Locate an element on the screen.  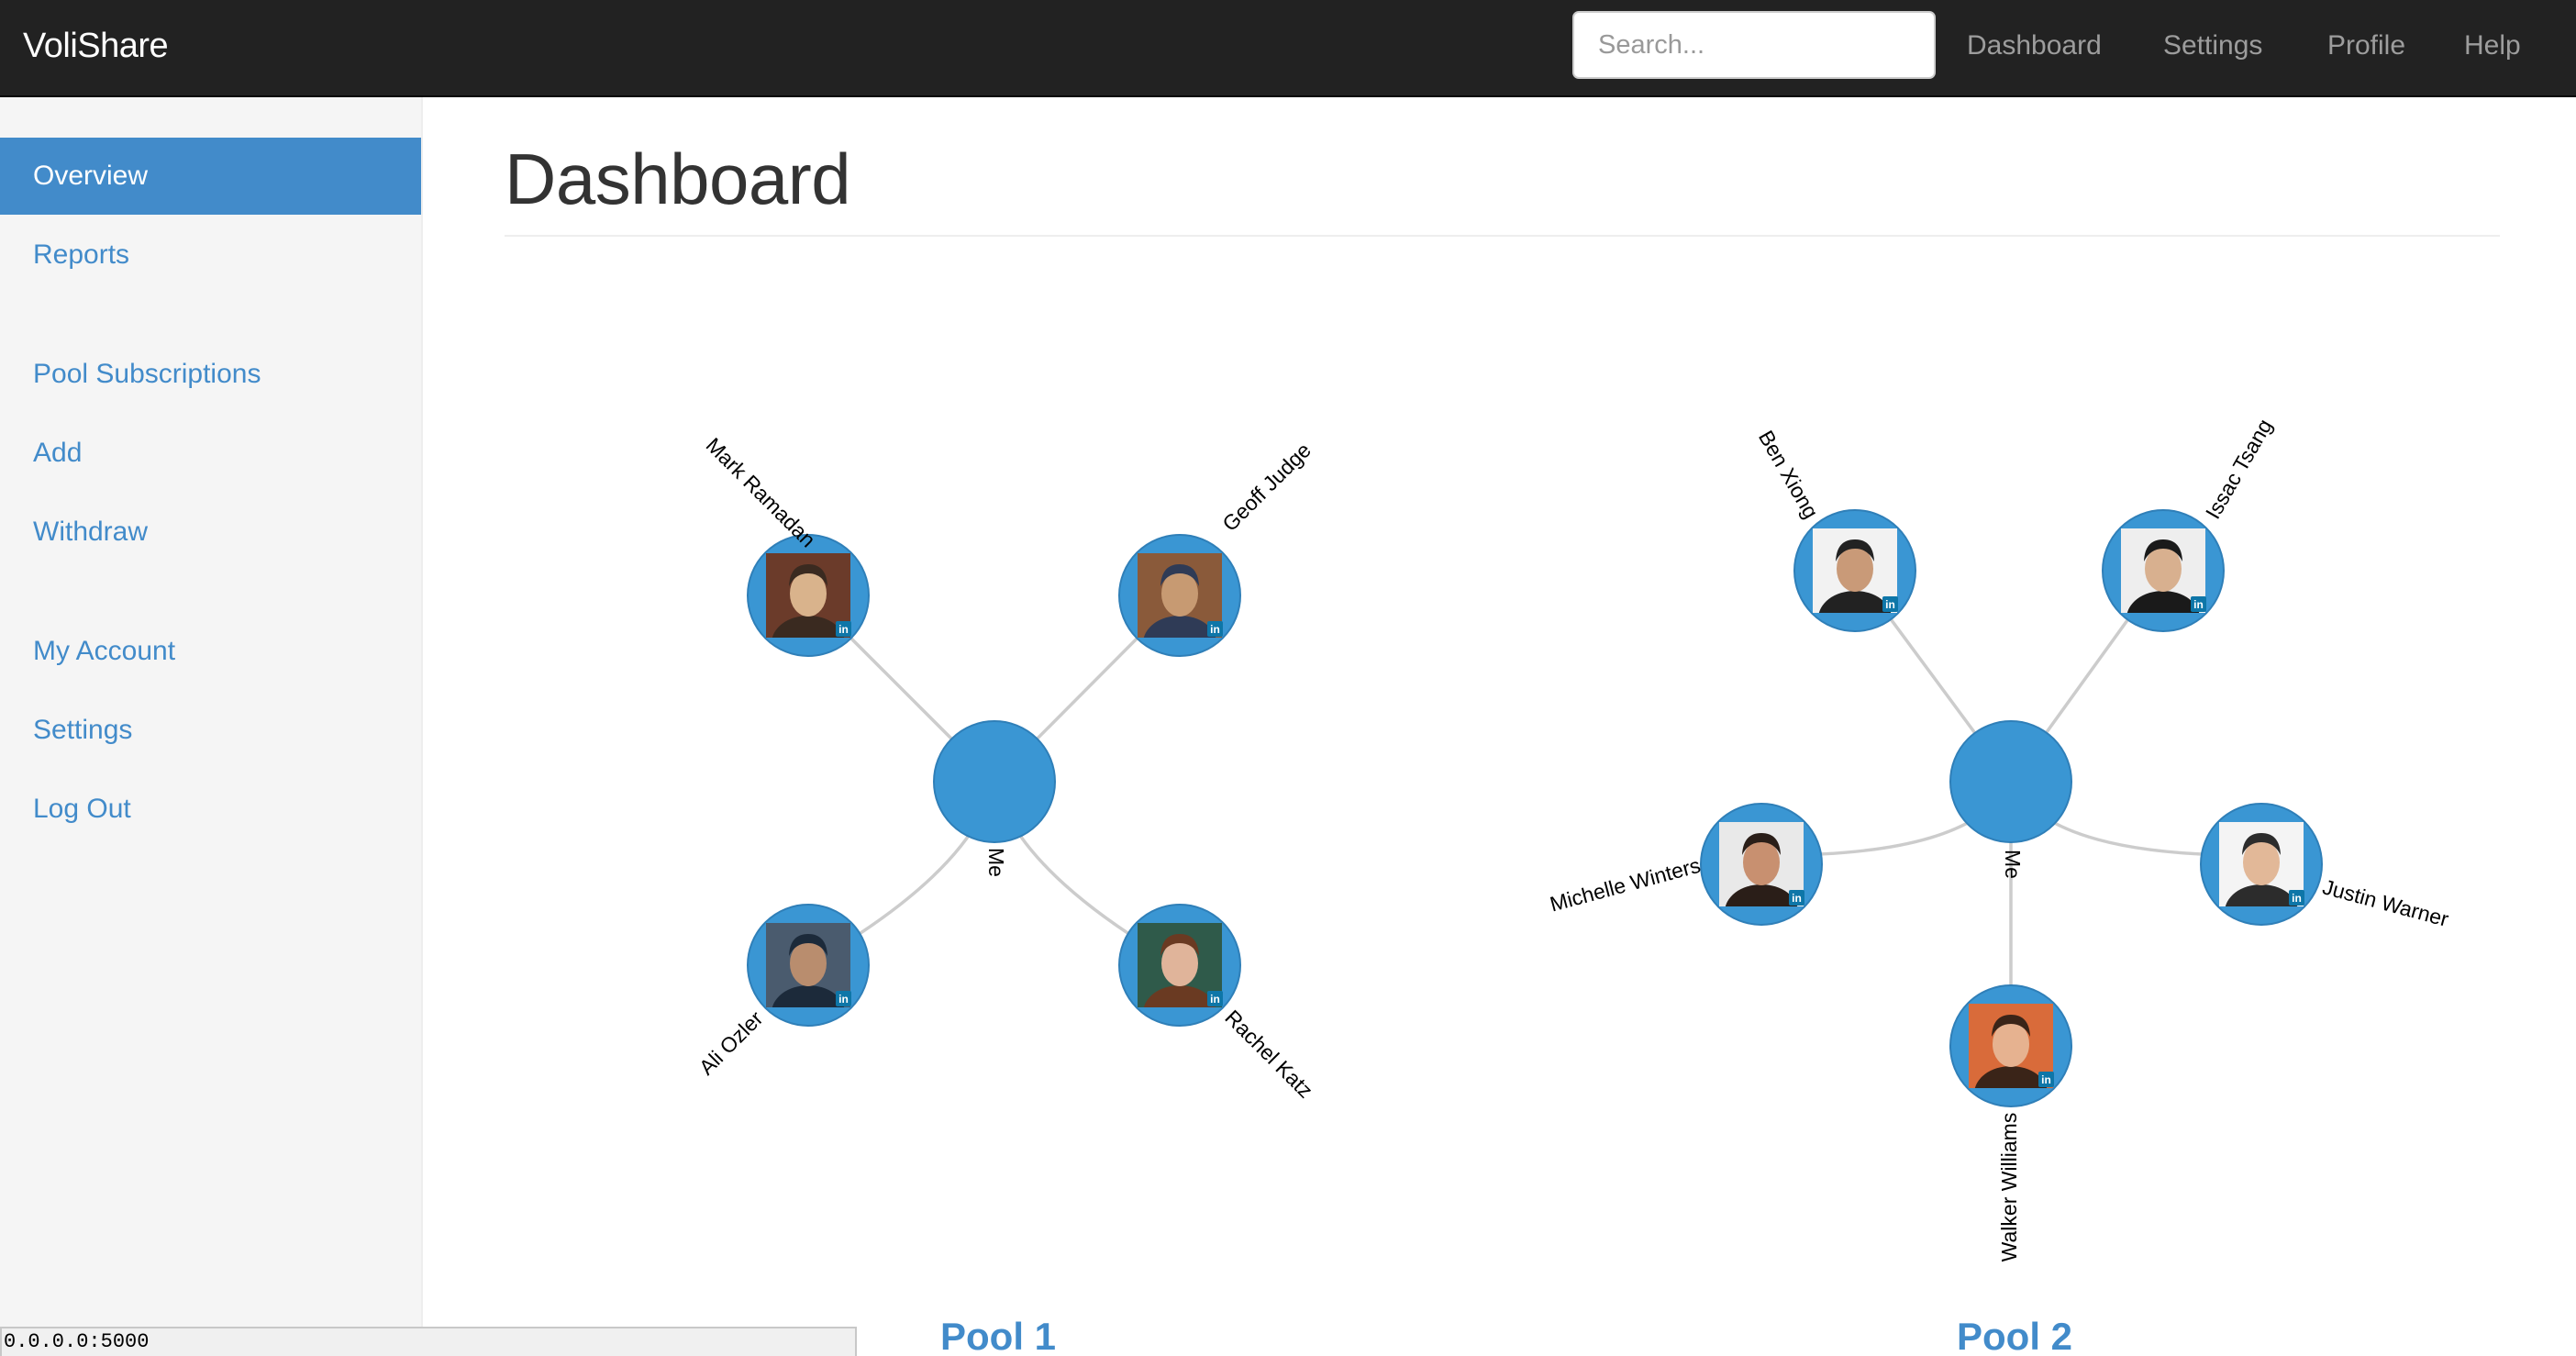
member-name-label: Geoff Judge is located at coordinates (1266, 487).